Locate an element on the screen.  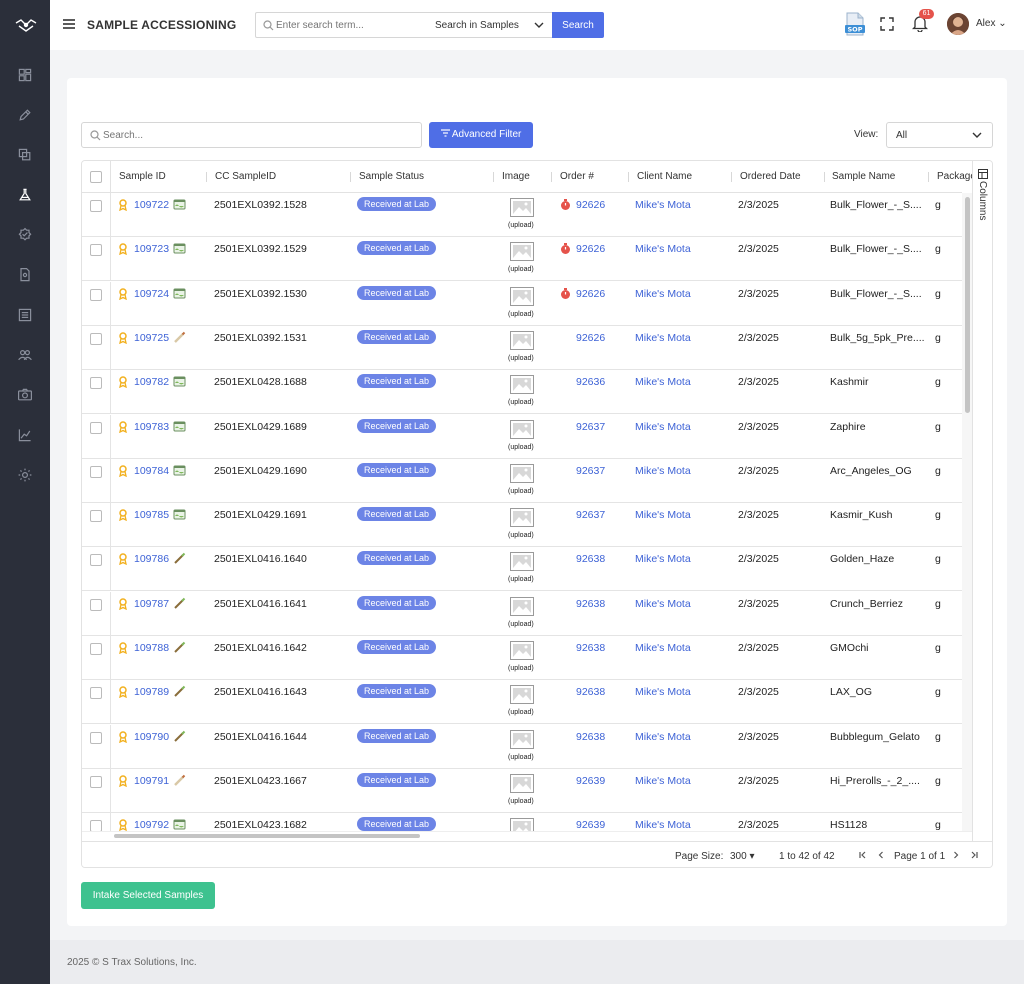
sample-id-link: 109782 is located at coordinates (151, 382).